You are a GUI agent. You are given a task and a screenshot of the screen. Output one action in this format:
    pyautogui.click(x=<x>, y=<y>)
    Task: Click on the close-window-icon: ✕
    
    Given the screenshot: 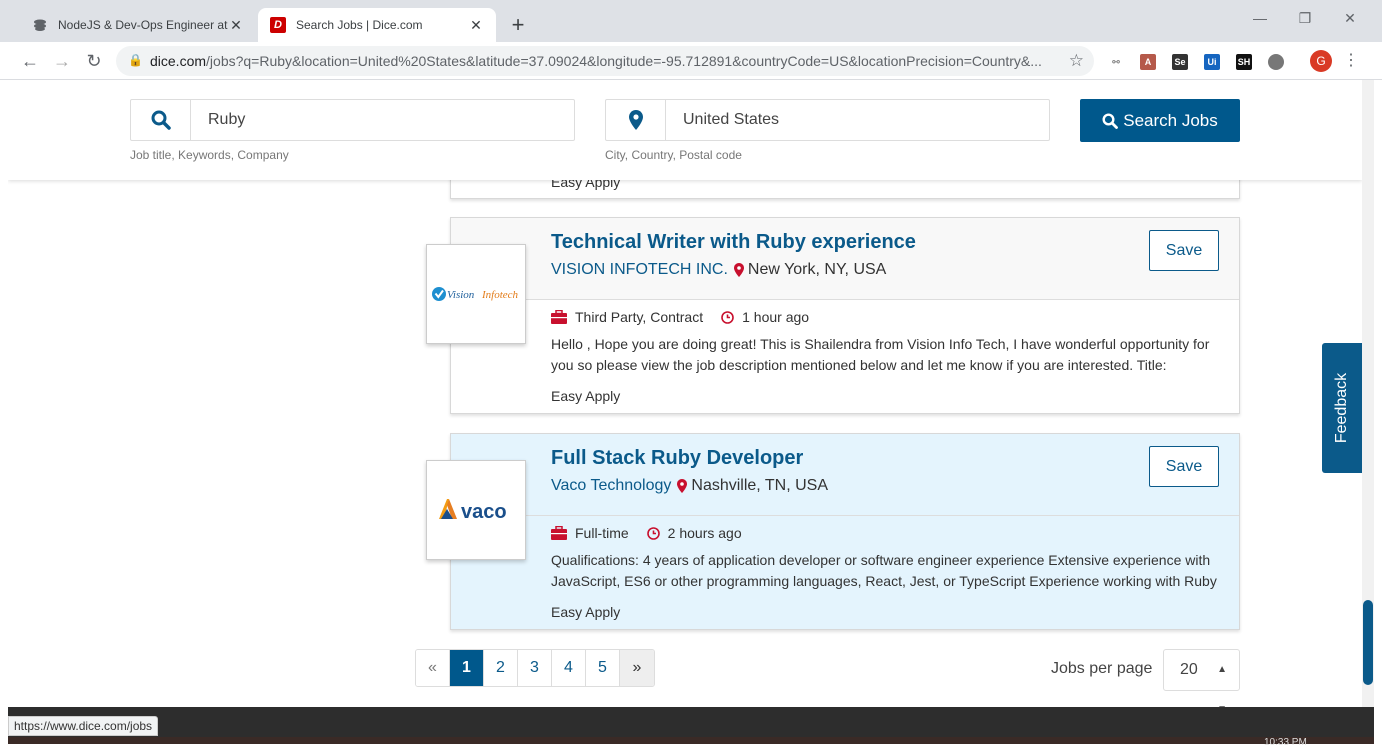 What is the action you would take?
    pyautogui.click(x=1350, y=18)
    